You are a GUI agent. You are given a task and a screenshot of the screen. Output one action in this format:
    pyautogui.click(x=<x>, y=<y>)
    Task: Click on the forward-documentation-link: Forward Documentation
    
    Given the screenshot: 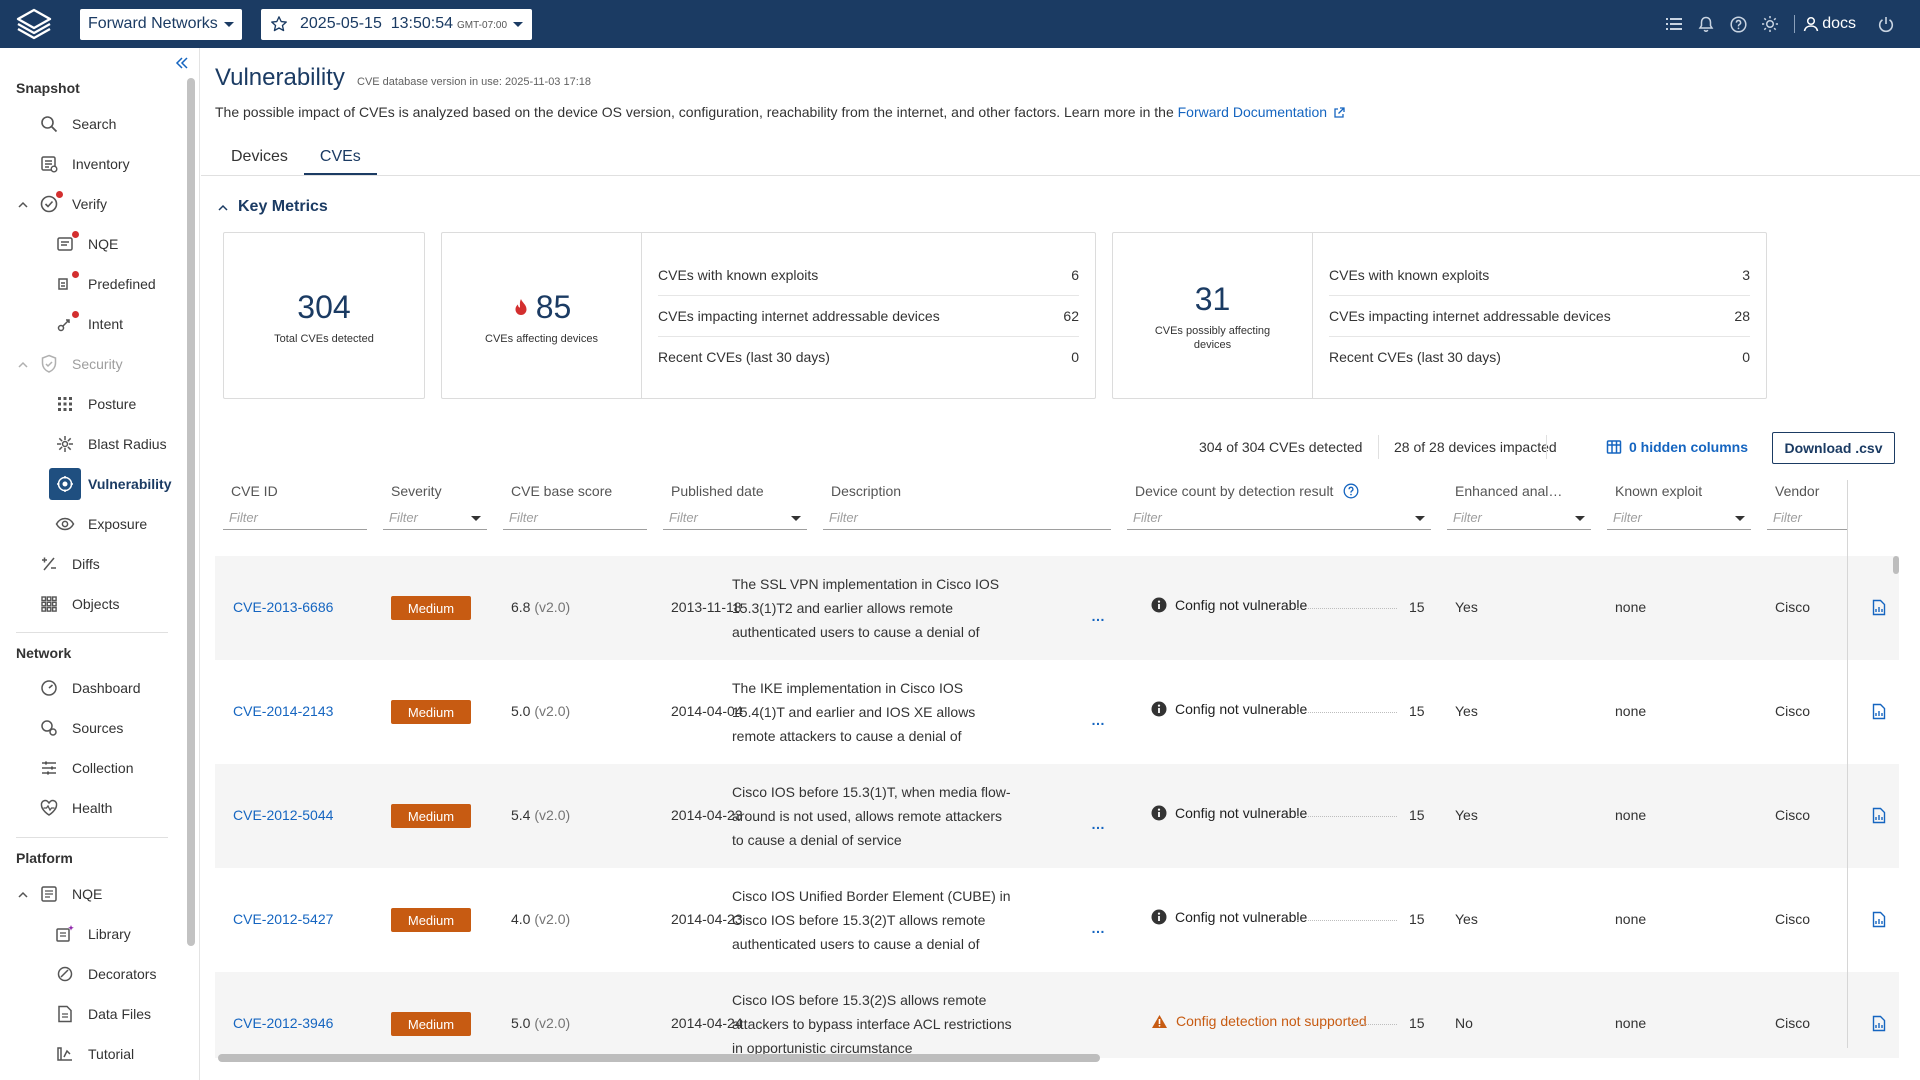 What is the action you would take?
    pyautogui.click(x=1252, y=112)
    